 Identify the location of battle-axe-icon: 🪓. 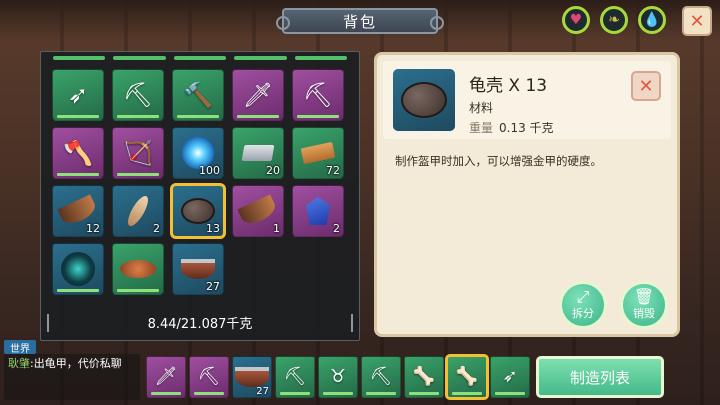
(78, 153).